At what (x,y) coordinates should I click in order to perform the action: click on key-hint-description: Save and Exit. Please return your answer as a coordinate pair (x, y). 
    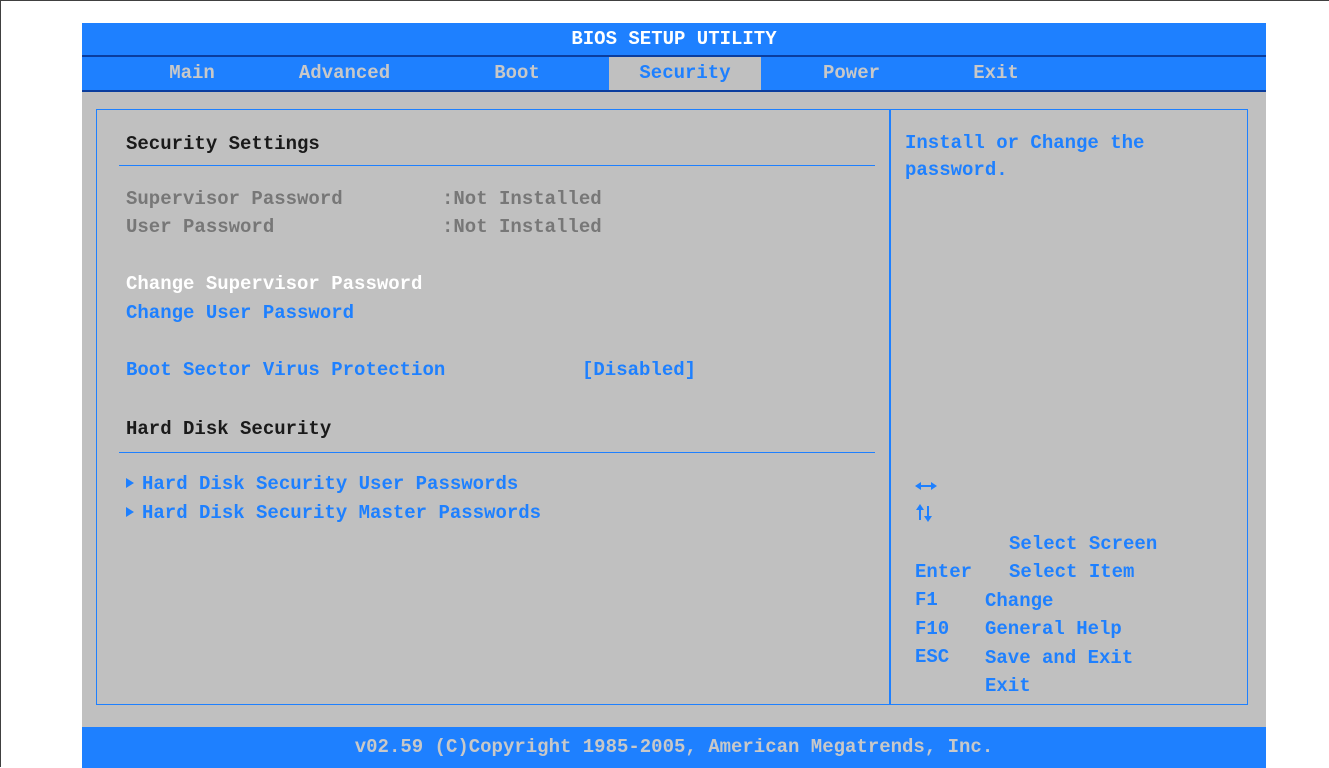
    Looking at the image, I should click on (1059, 658).